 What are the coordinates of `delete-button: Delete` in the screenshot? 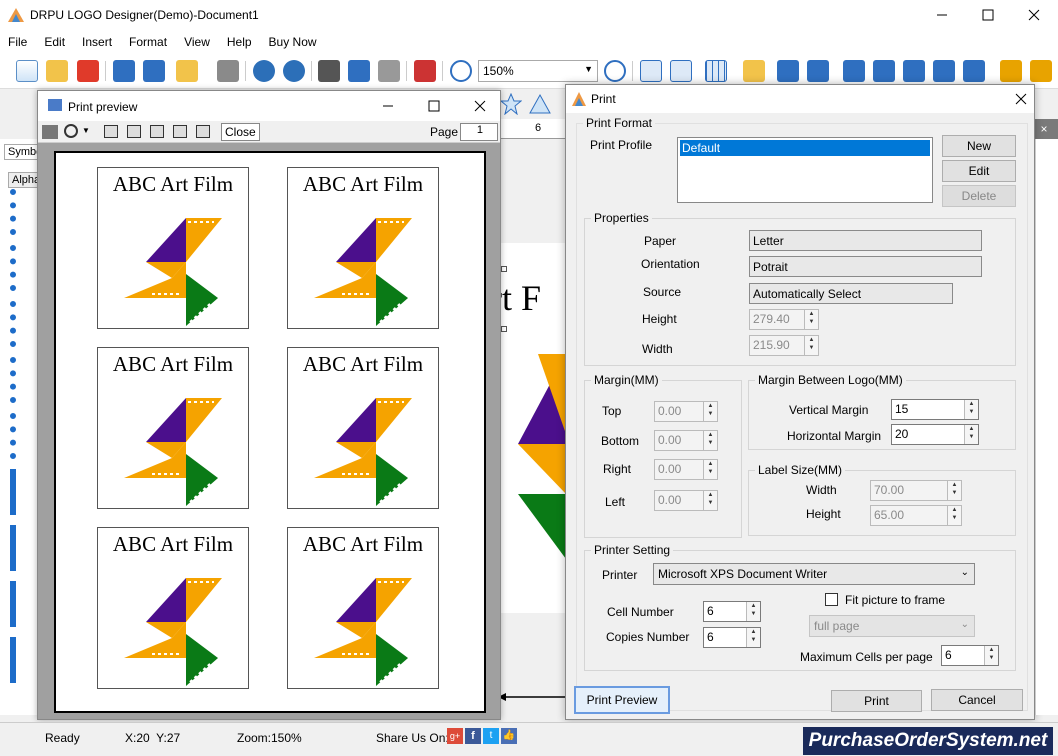 It's located at (979, 196).